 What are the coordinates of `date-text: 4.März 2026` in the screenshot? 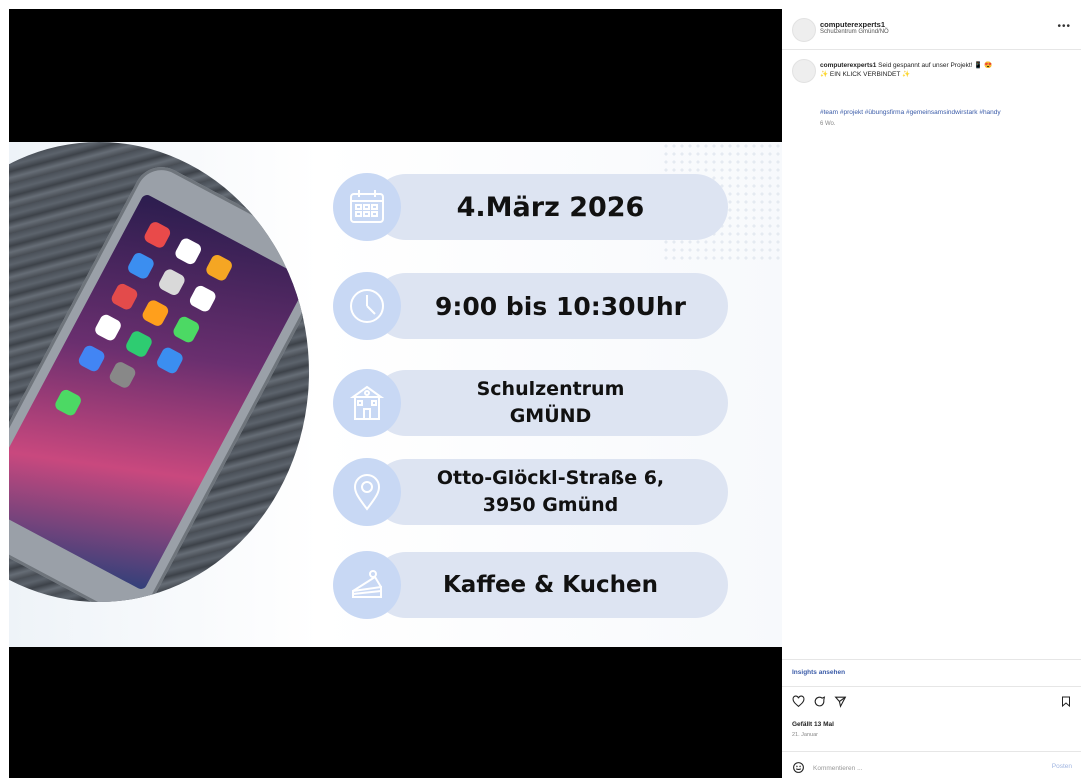 It's located at (550, 207).